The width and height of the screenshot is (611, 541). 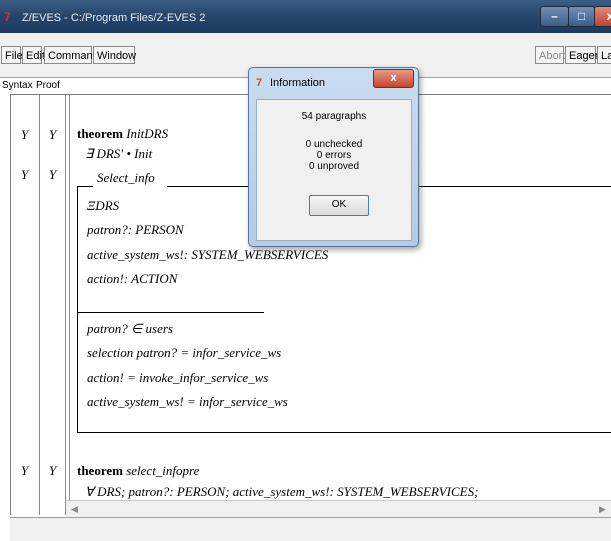 What do you see at coordinates (187, 401) in the screenshot?
I see `schema-predicate: active_system_ws! = infor_service_ws` at bounding box center [187, 401].